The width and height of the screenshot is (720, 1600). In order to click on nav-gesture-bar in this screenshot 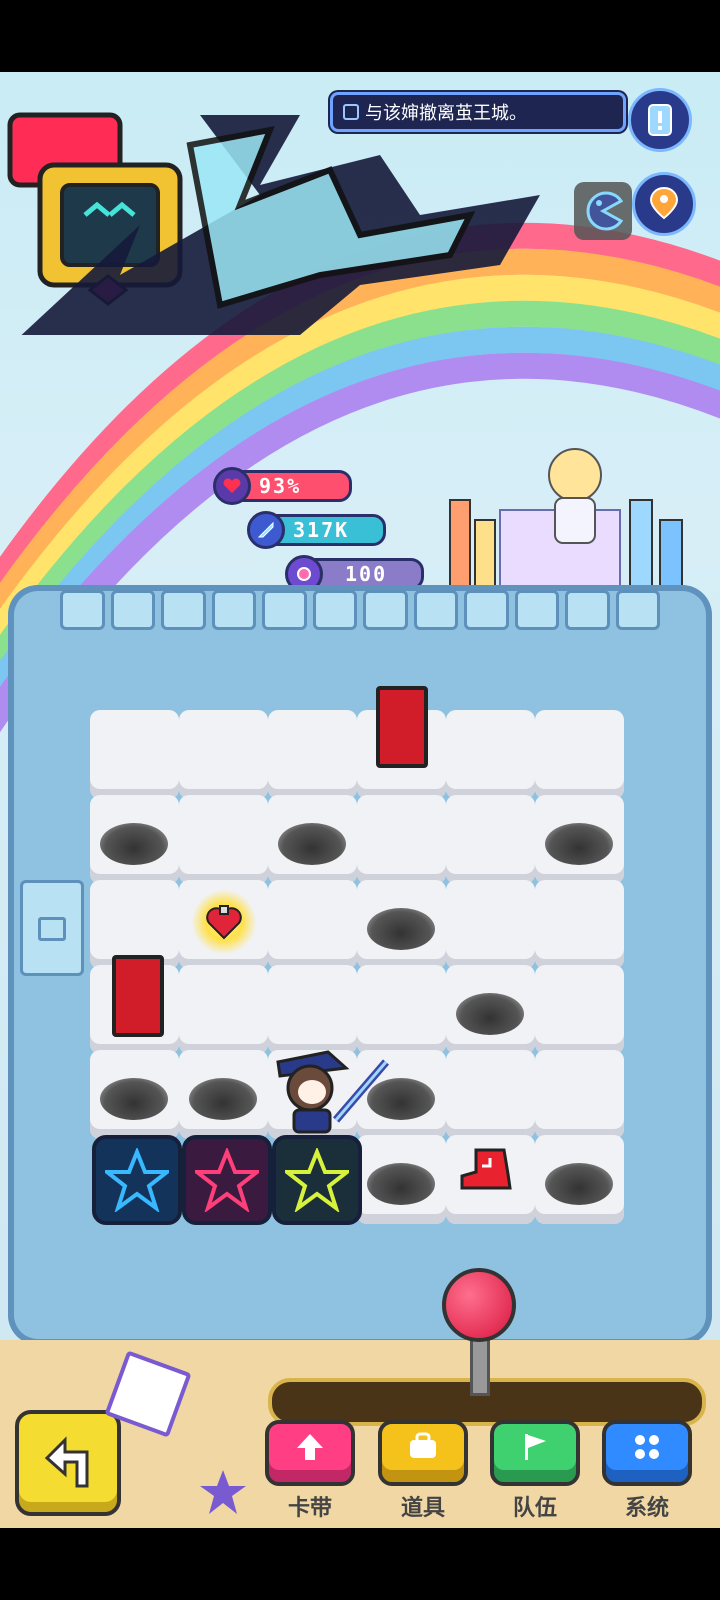, I will do `click(360, 1564)`.